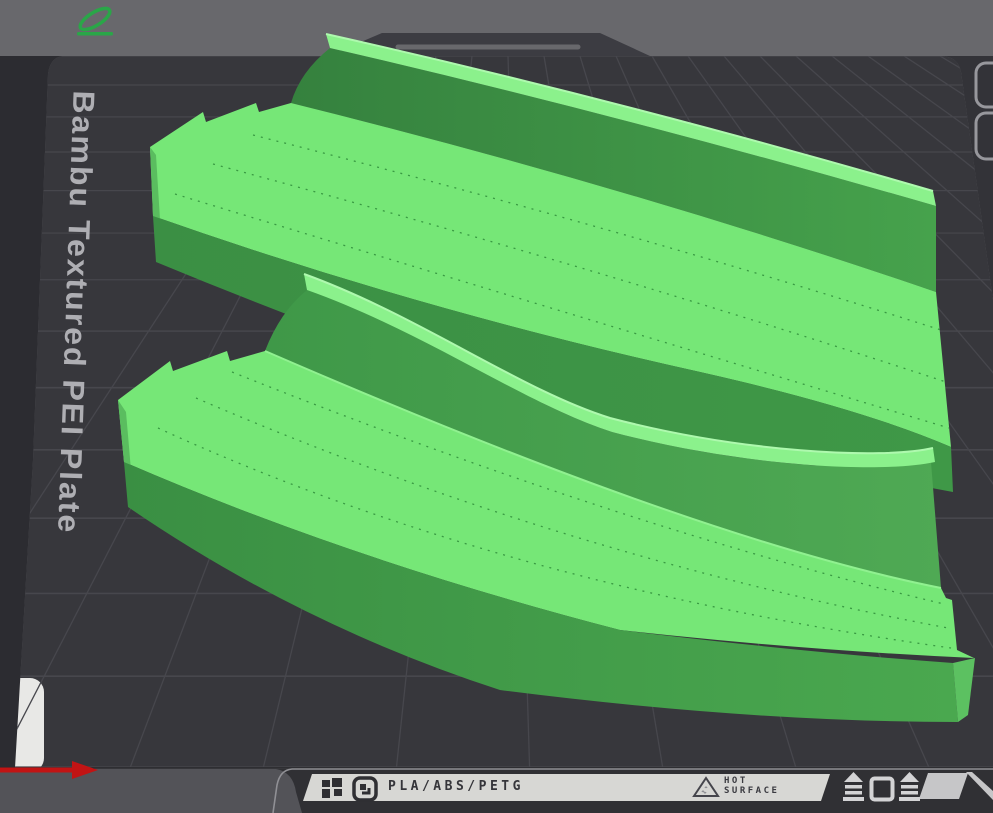 The width and height of the screenshot is (993, 813). What do you see at coordinates (736, 781) in the screenshot?
I see `hot-surface-line1: HOT` at bounding box center [736, 781].